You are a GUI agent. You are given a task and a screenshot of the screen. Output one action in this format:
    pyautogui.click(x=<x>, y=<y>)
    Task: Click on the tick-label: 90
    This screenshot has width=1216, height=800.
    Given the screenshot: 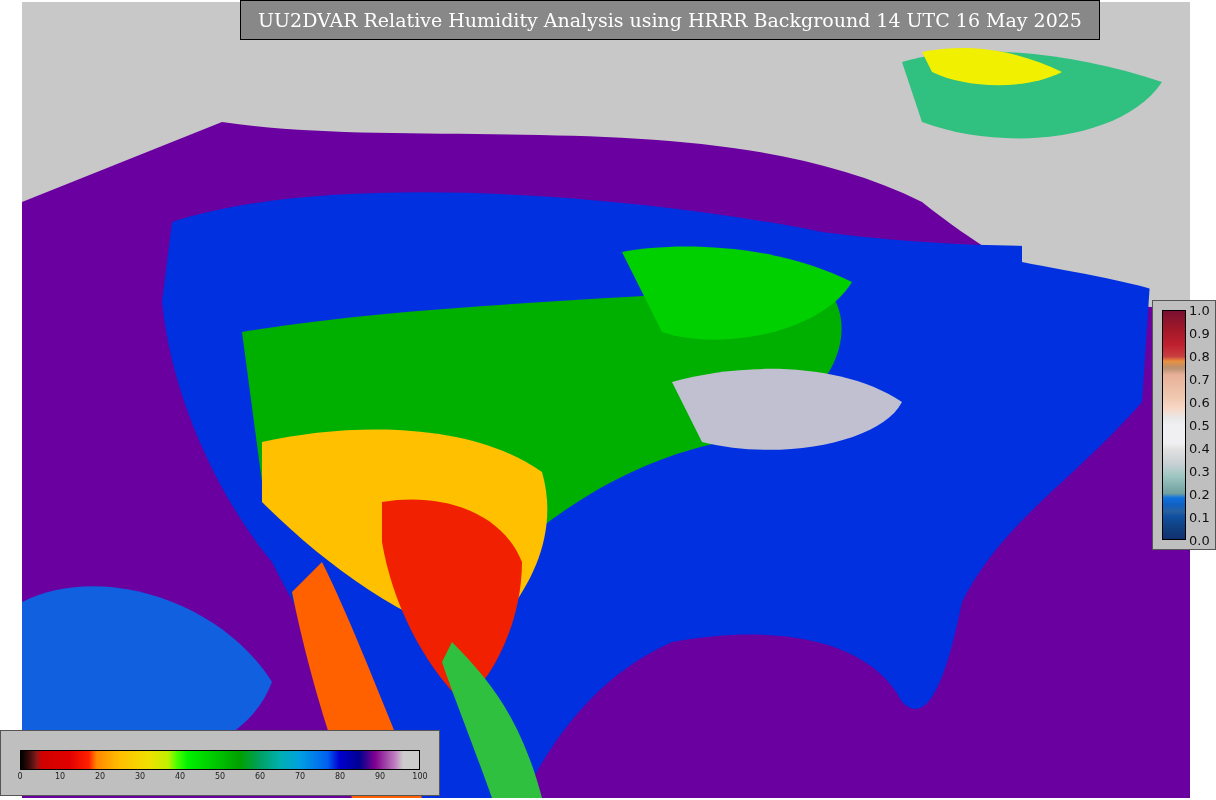 What is the action you would take?
    pyautogui.click(x=380, y=777)
    